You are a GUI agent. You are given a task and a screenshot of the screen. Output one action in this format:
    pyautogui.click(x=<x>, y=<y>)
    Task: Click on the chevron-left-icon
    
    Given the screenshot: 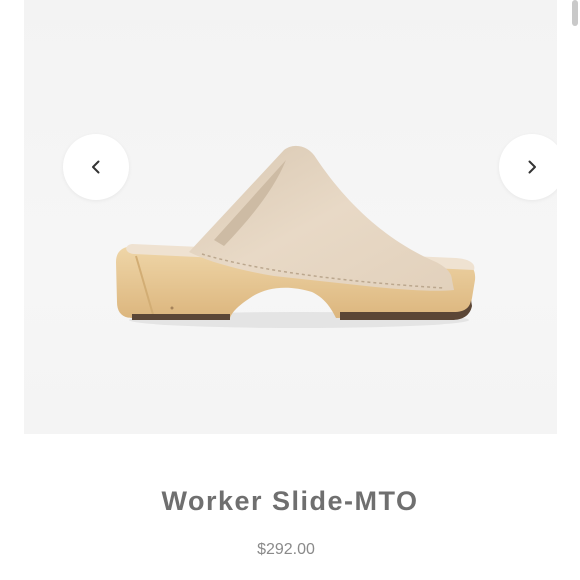 What is the action you would take?
    pyautogui.click(x=96, y=167)
    